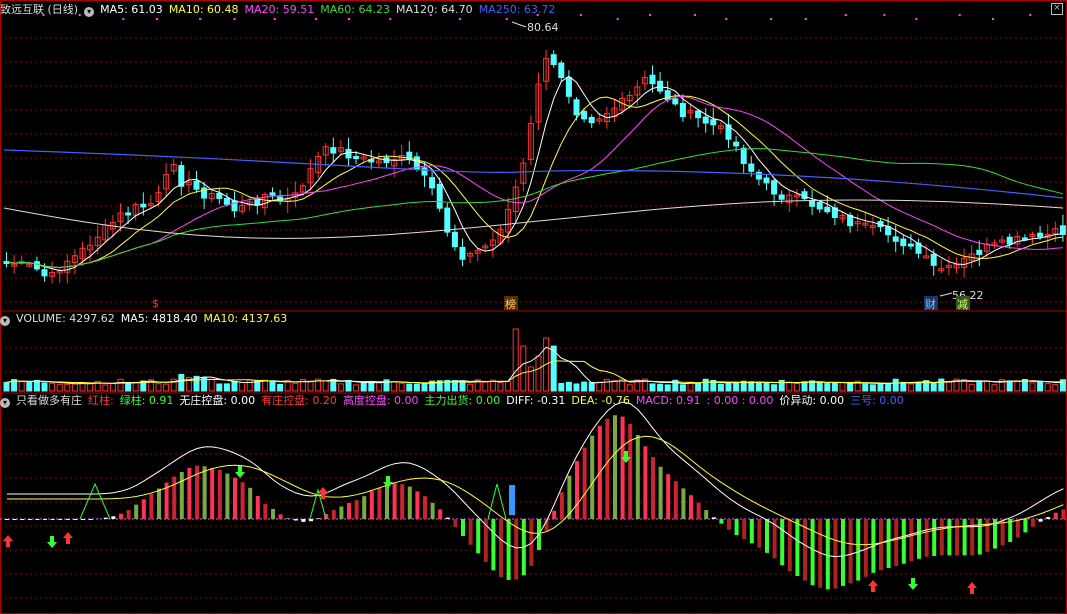 This screenshot has width=1067, height=614. What do you see at coordinates (517, 9) in the screenshot?
I see `ma-label-5: MA250: 63.72` at bounding box center [517, 9].